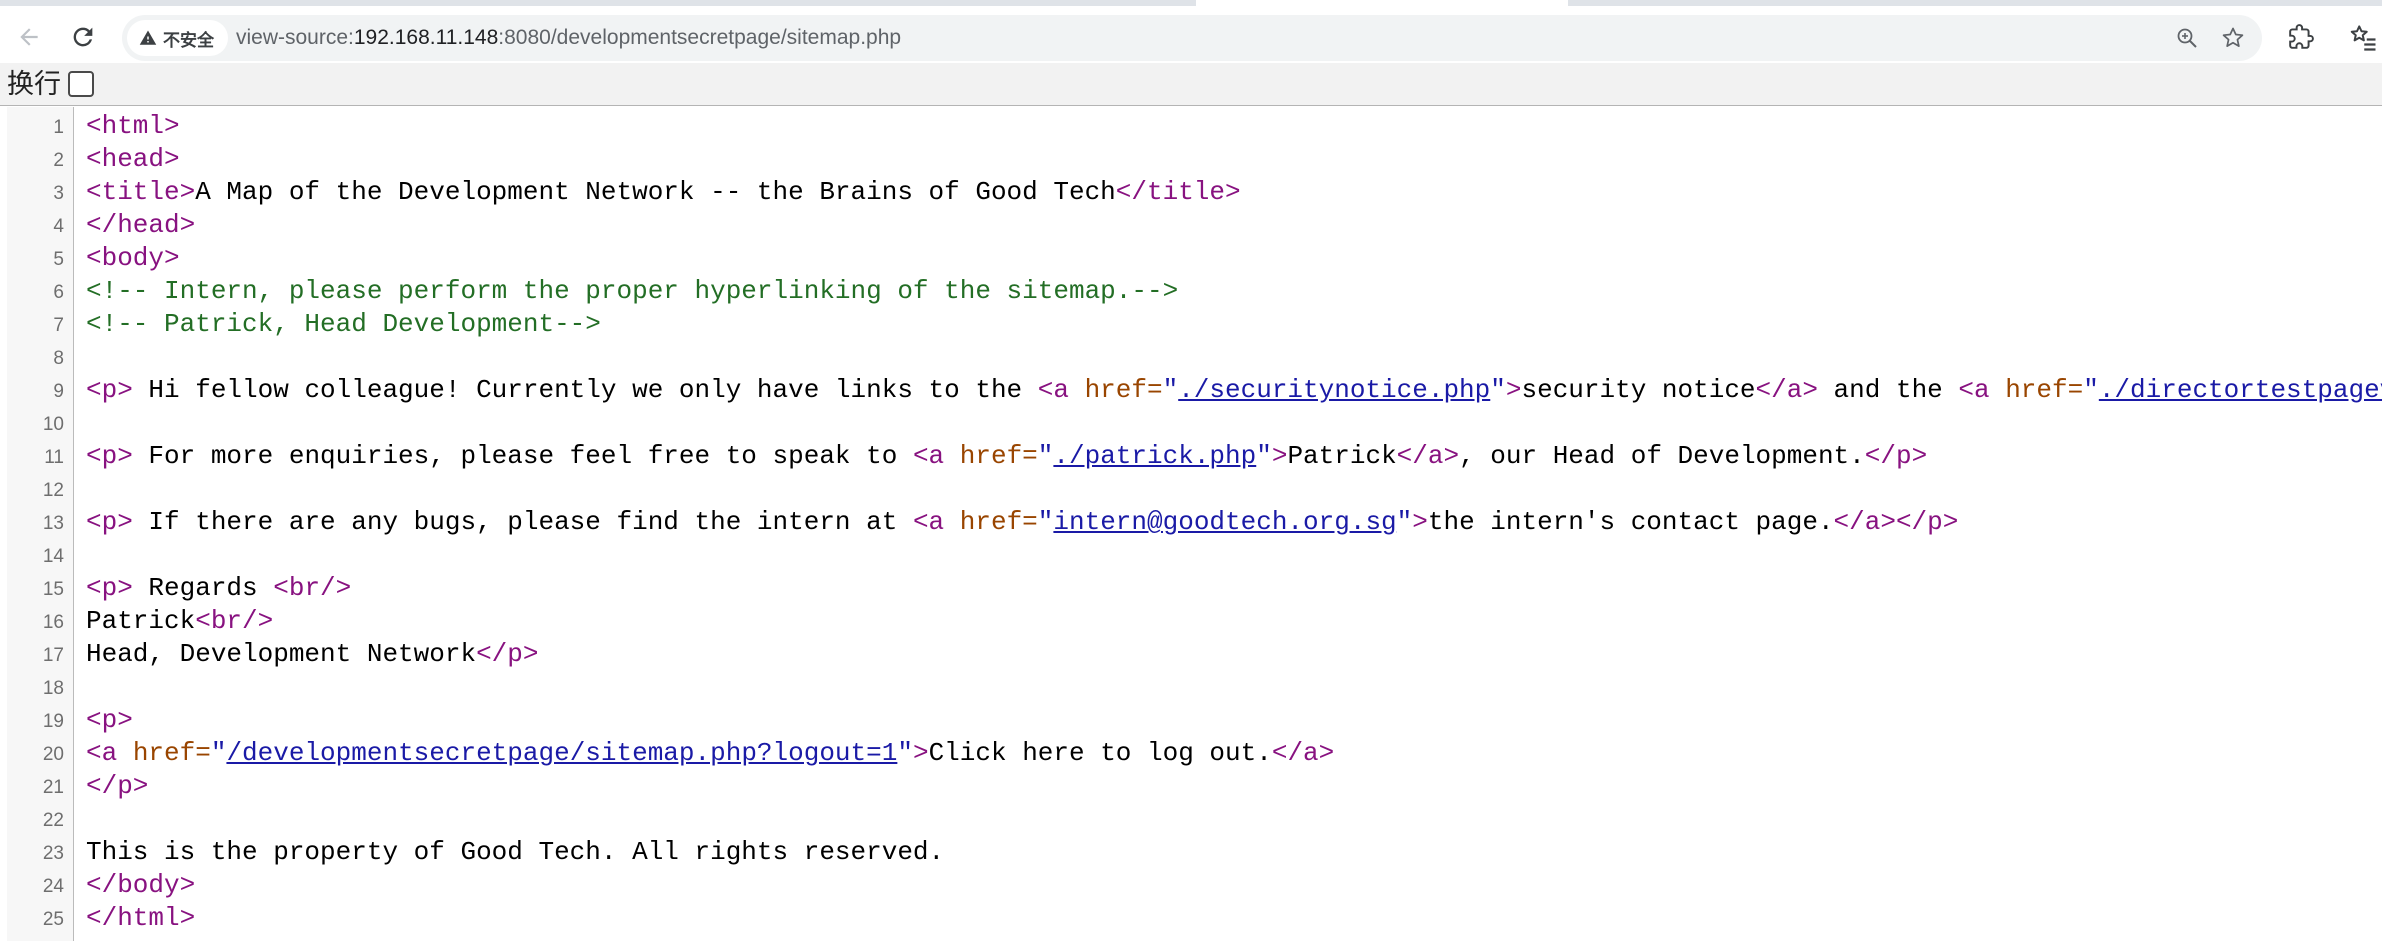  Describe the element at coordinates (1513, 390) in the screenshot. I see `html-tag: >` at that location.